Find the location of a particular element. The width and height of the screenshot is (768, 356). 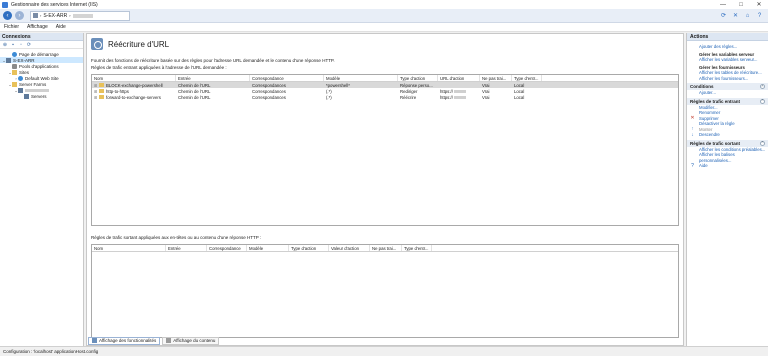

actions-section-header: Règles de trafic entrant ⌃ is located at coordinates (727, 101).